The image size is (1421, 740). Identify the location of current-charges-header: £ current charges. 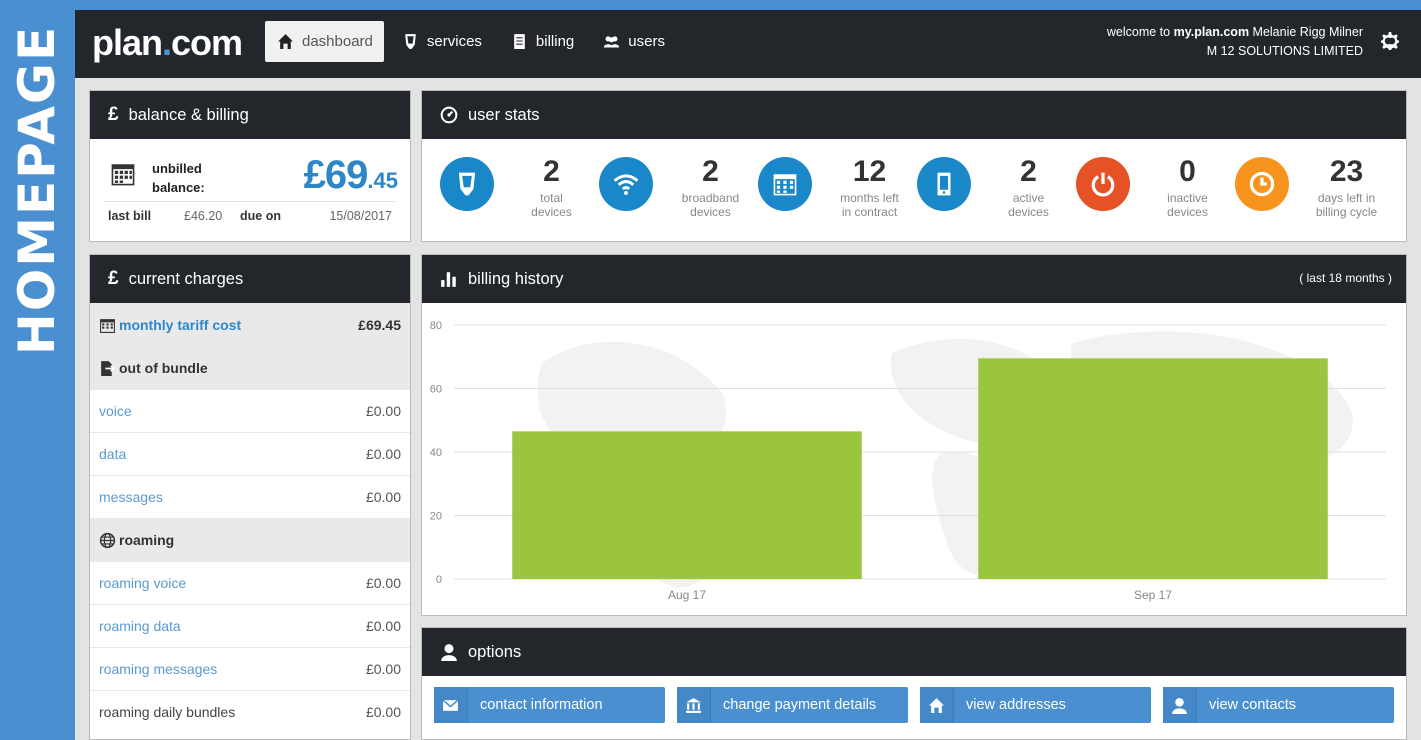
(250, 279).